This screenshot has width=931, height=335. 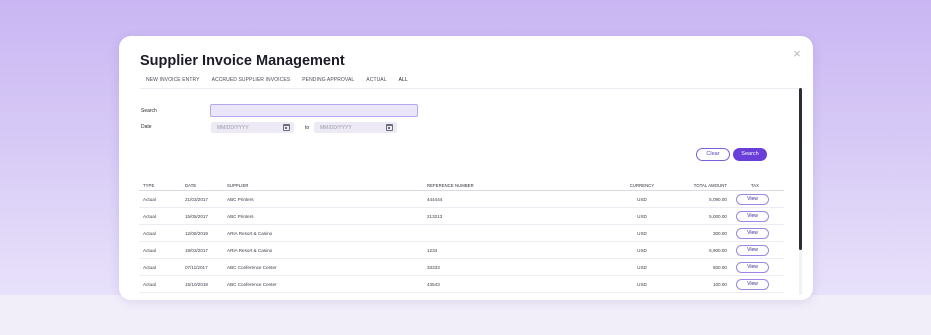 I want to click on cell-reference: 444444, so click(x=435, y=199).